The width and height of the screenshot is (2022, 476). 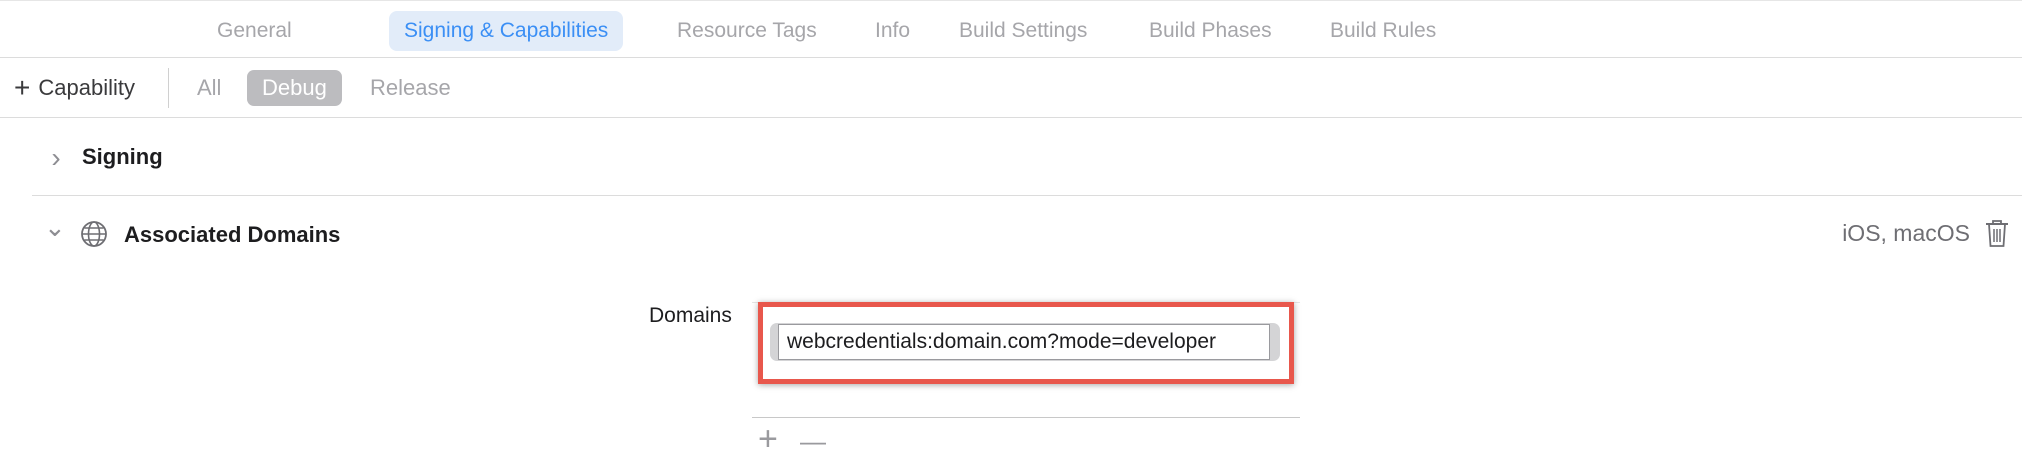 I want to click on tab-info: Info, so click(x=892, y=31).